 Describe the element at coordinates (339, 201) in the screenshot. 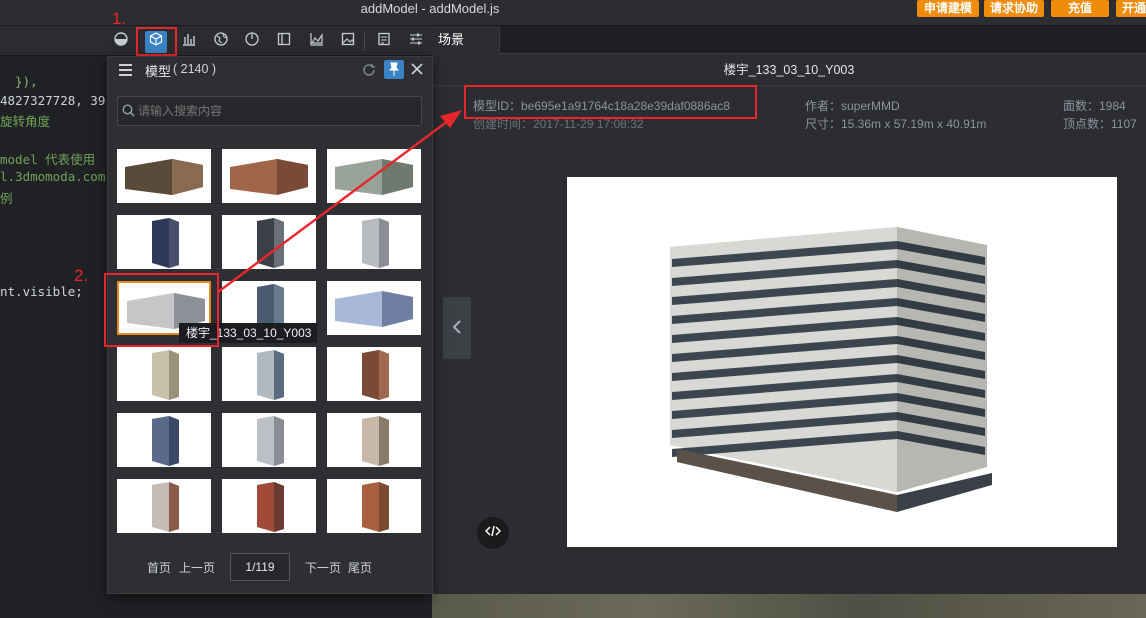

I see `annotation-arrow` at that location.